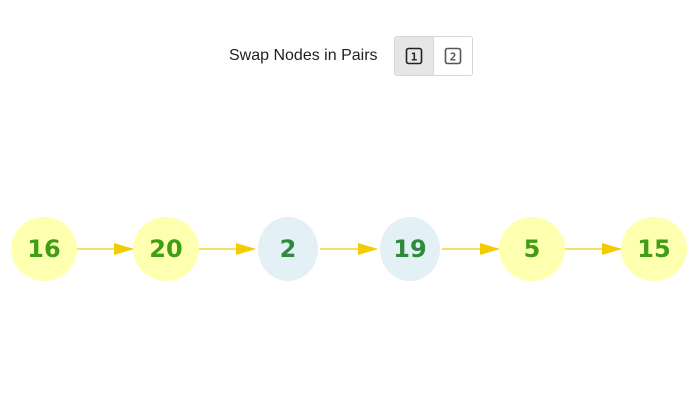 The width and height of the screenshot is (700, 400). I want to click on list-node-value: 19, so click(409, 249).